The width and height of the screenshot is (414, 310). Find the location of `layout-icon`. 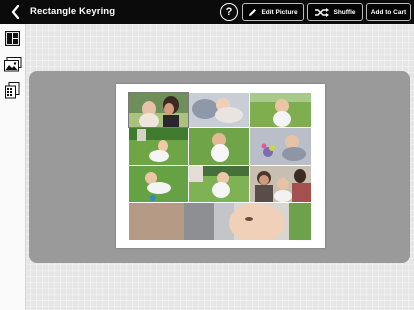

layout-icon is located at coordinates (12, 38).